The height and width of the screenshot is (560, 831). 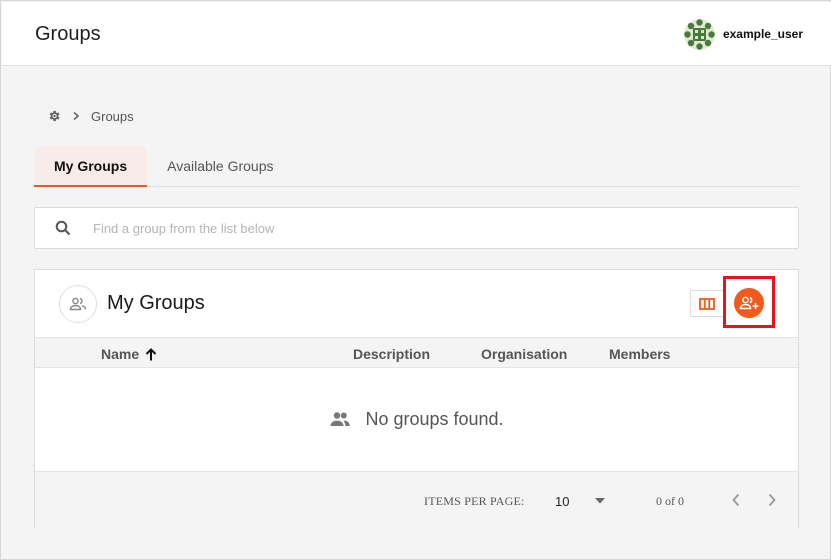 I want to click on search-bar, so click(x=416, y=228).